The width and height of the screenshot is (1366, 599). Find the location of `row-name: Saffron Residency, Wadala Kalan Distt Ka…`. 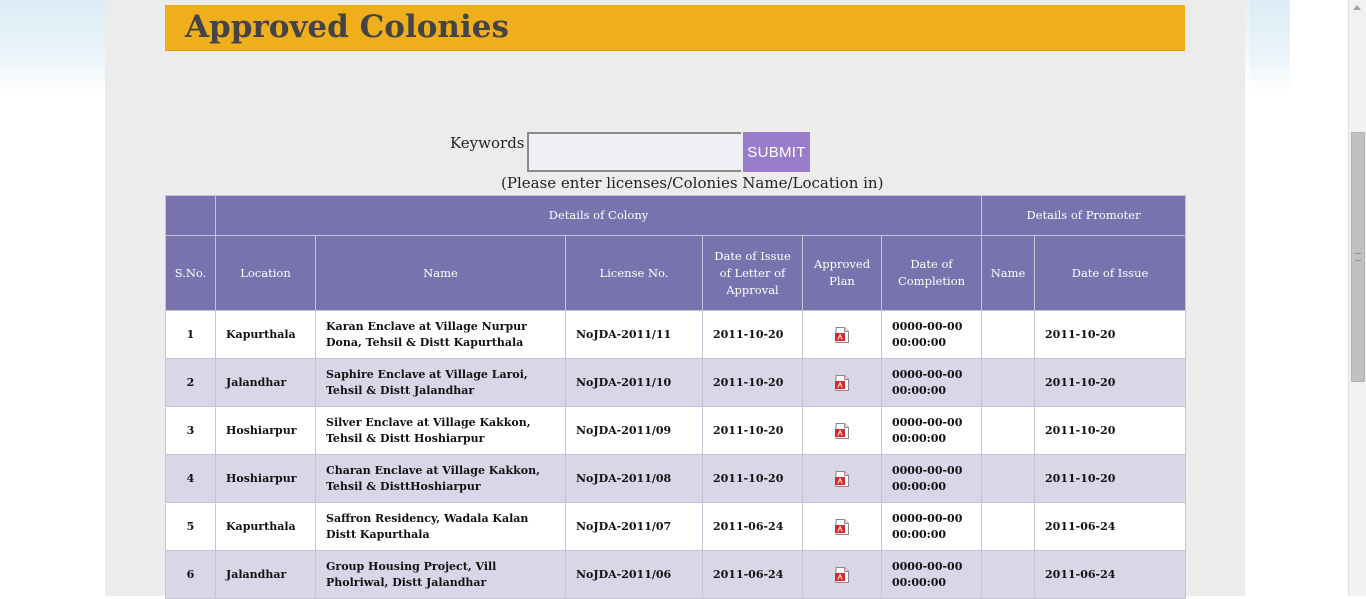

row-name: Saffron Residency, Wadala Kalan Distt Ka… is located at coordinates (440, 526).